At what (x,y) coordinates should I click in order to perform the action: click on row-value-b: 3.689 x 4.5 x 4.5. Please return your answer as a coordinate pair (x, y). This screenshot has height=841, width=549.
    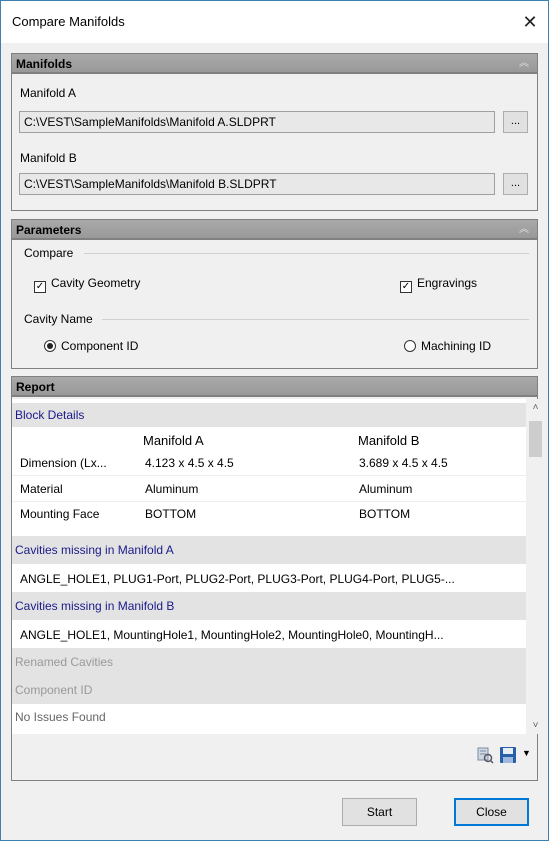
    Looking at the image, I should click on (403, 463).